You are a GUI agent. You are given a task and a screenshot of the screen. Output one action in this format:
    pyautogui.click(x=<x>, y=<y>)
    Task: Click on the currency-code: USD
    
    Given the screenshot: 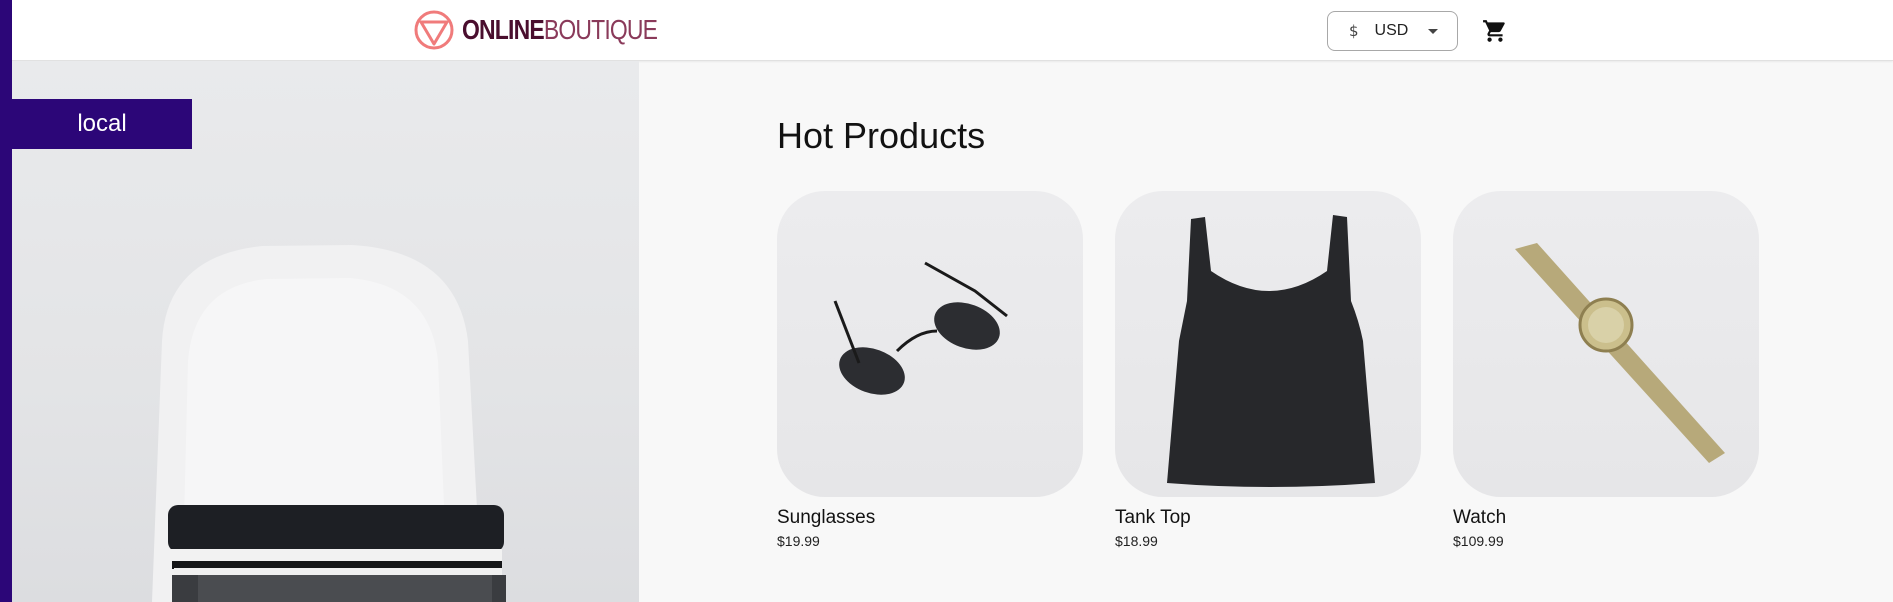 What is the action you would take?
    pyautogui.click(x=1391, y=30)
    